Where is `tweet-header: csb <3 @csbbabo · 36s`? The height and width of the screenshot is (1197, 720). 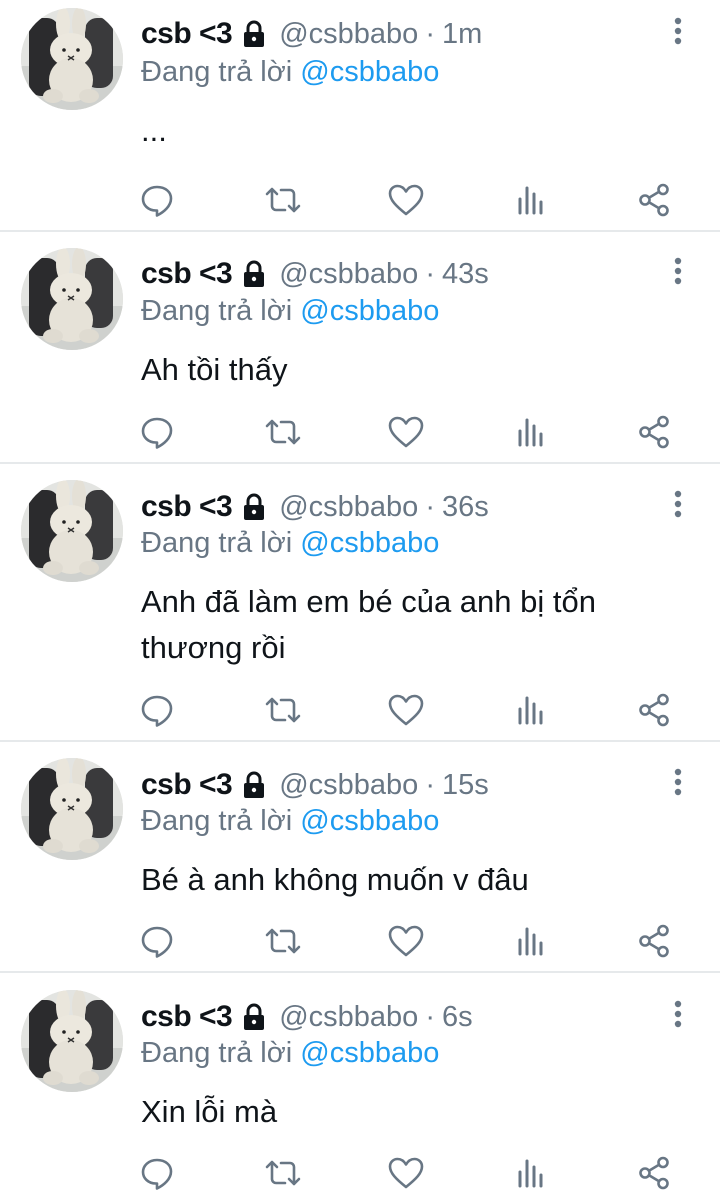
tweet-header: csb <3 @csbbabo · 36s is located at coordinates (315, 507).